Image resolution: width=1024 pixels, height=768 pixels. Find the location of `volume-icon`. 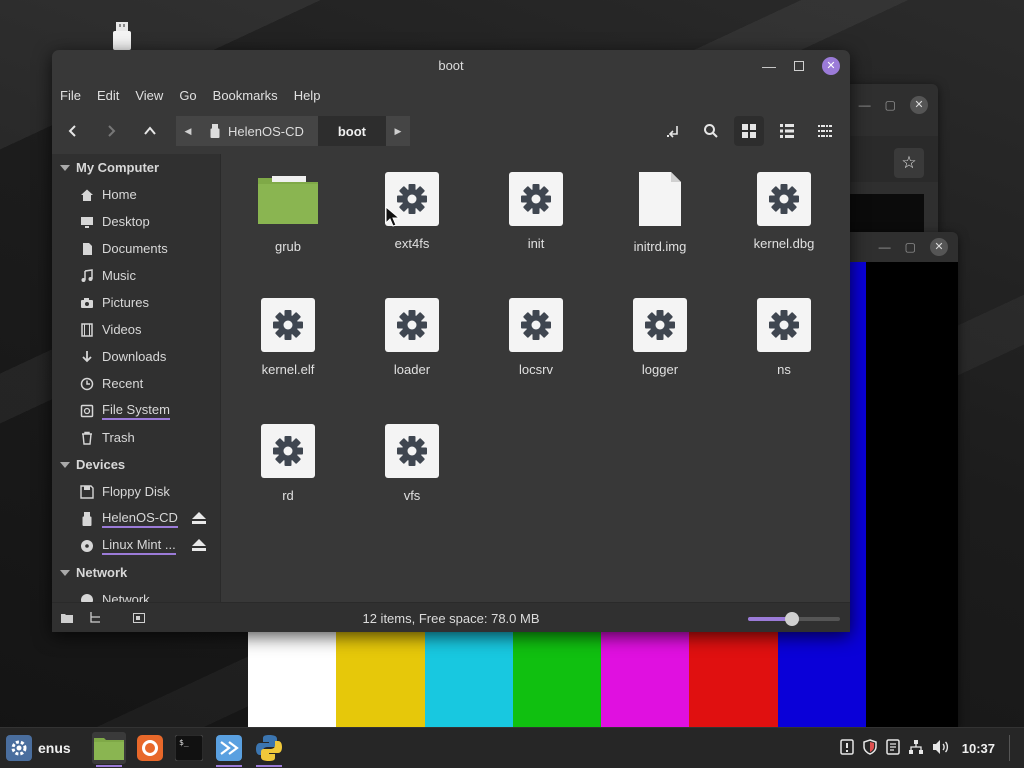

volume-icon is located at coordinates (941, 748).